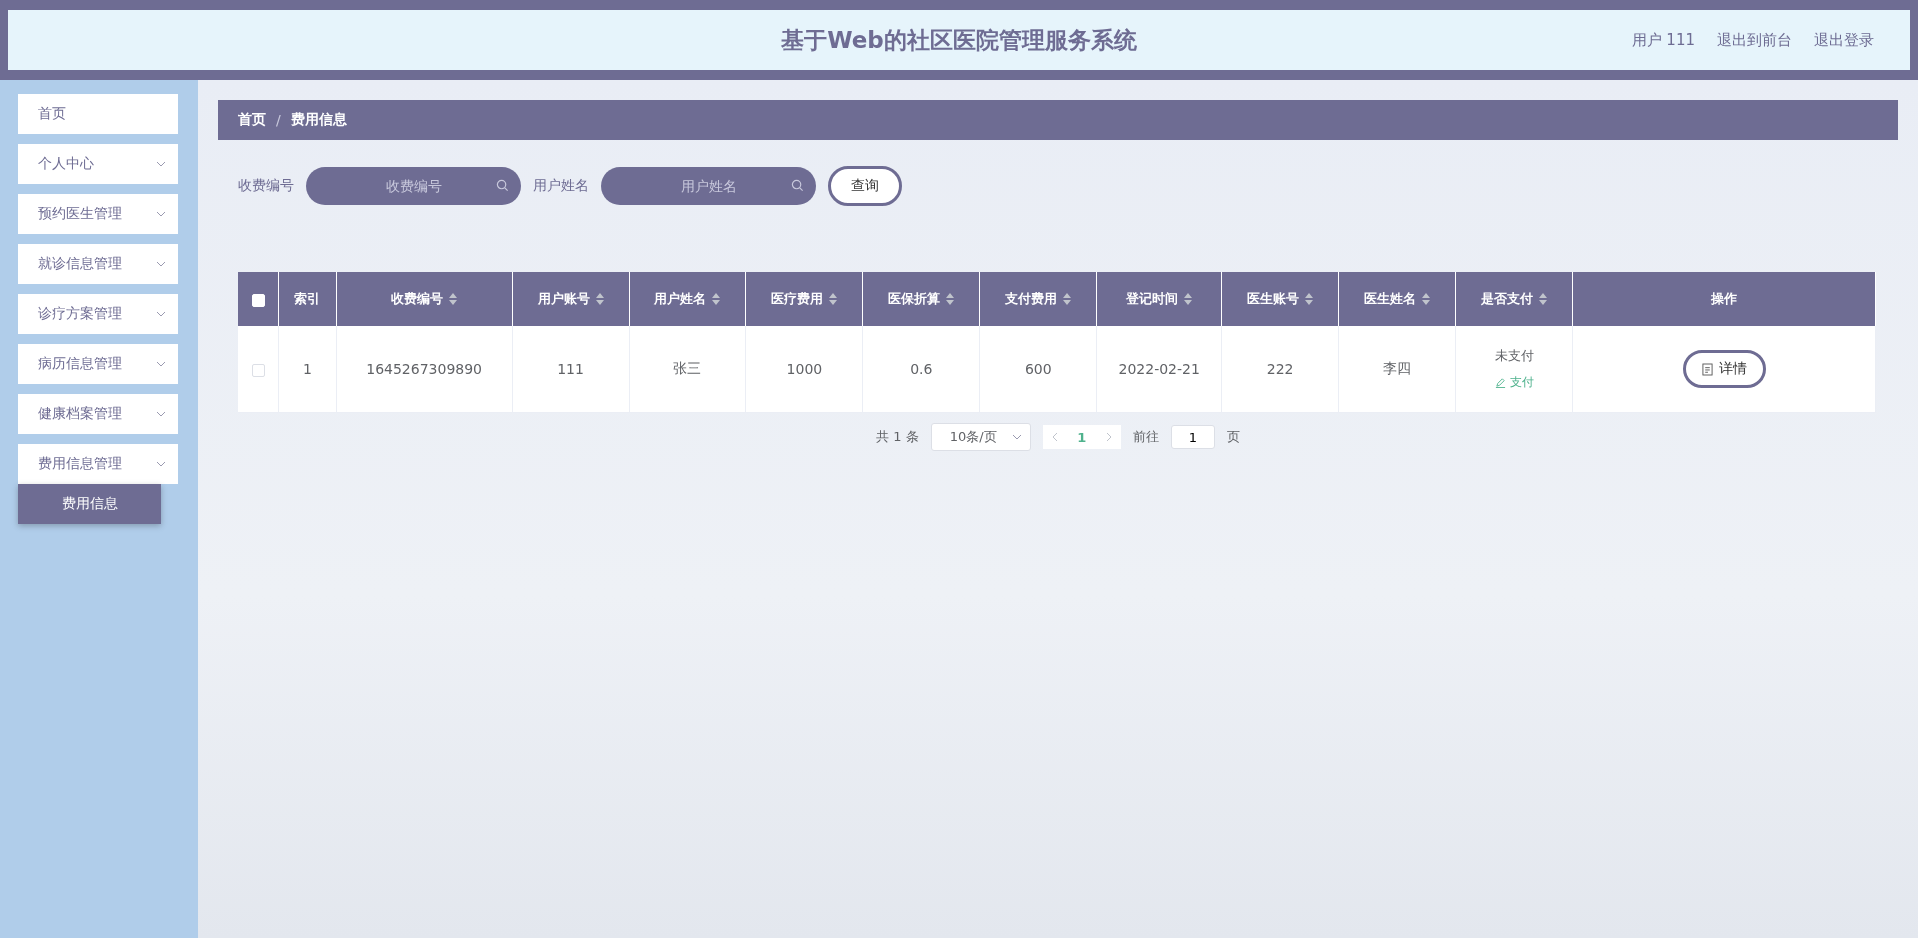 The height and width of the screenshot is (938, 1918). I want to click on search-label: 收费编号, so click(266, 186).